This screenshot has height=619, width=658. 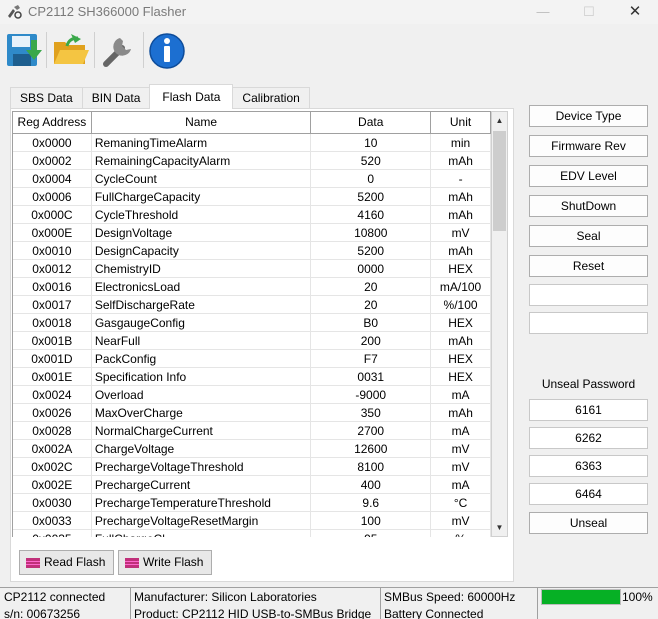 What do you see at coordinates (588, 384) in the screenshot?
I see `unseal-password-label: Unseal Password` at bounding box center [588, 384].